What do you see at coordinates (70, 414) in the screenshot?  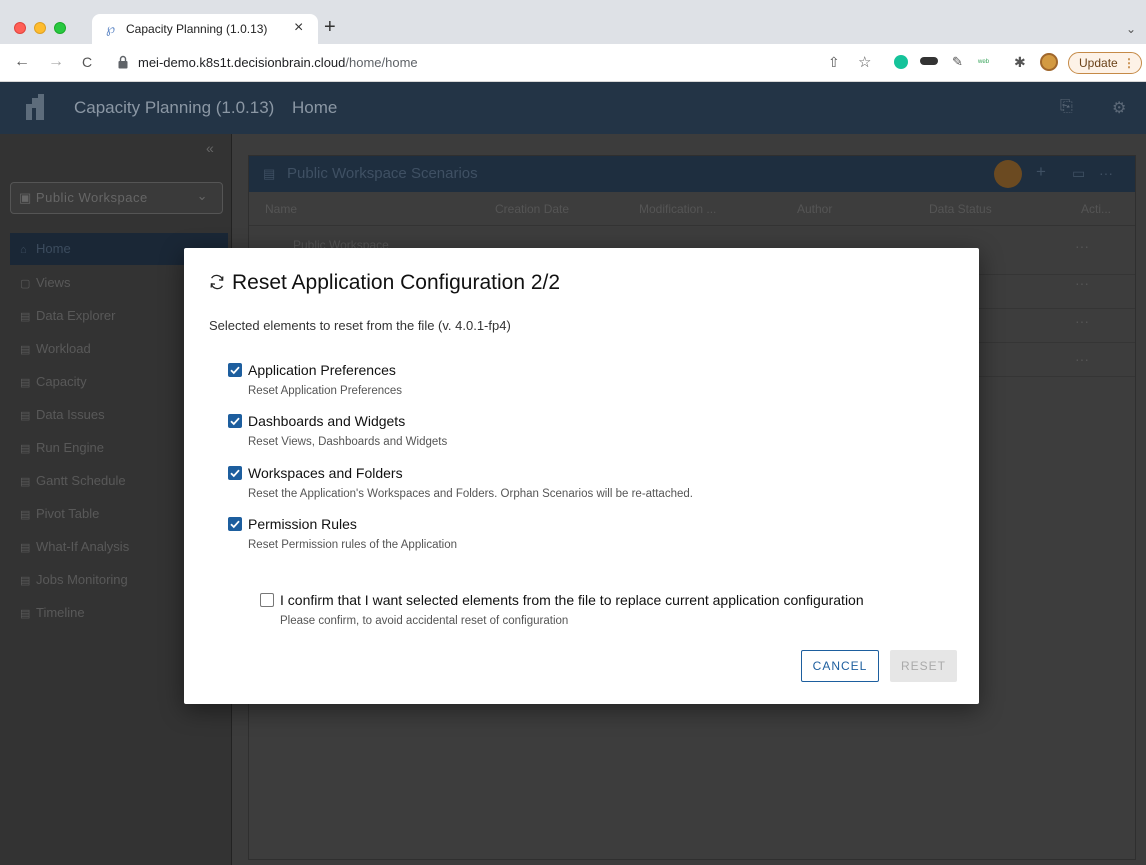 I see `sidebar-item-label: Data Issues` at bounding box center [70, 414].